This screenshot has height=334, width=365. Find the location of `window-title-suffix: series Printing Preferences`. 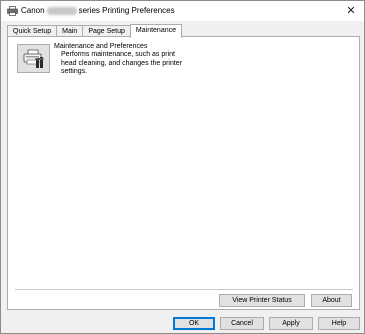

window-title-suffix: series Printing Preferences is located at coordinates (126, 10).